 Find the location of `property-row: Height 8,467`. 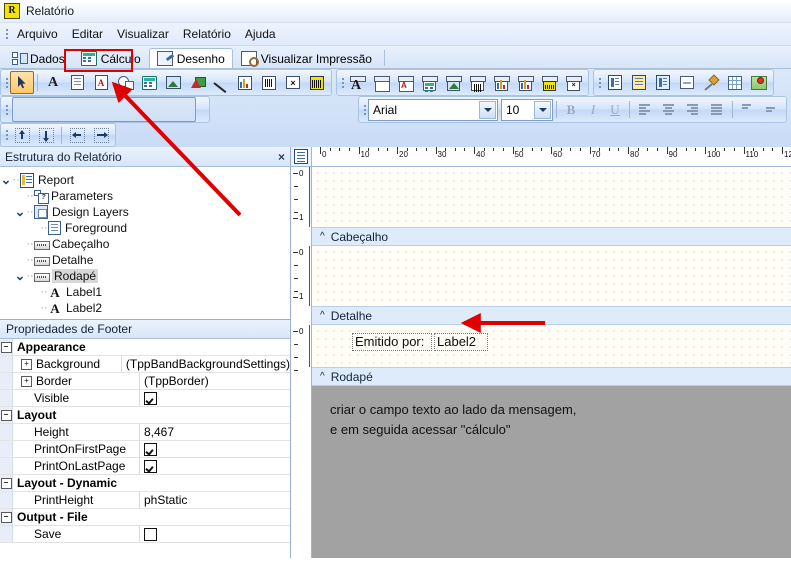

property-row: Height 8,467 is located at coordinates (145, 432).